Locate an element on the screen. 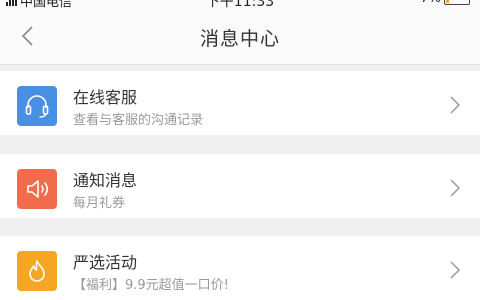 This screenshot has height=300, width=480. flame-icon is located at coordinates (37, 271).